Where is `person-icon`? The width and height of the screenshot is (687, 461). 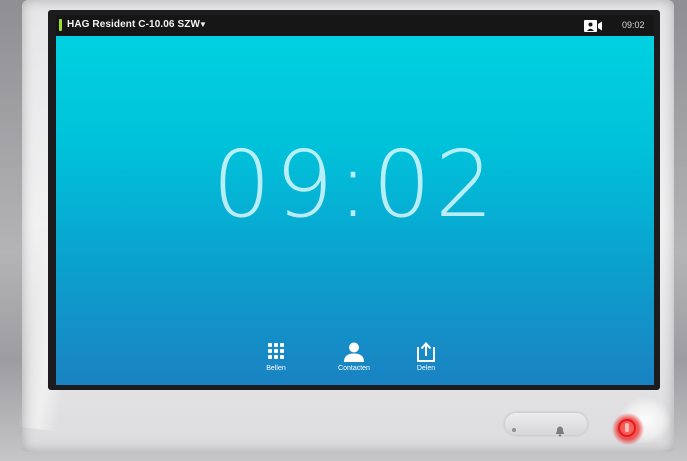
person-icon is located at coordinates (354, 352).